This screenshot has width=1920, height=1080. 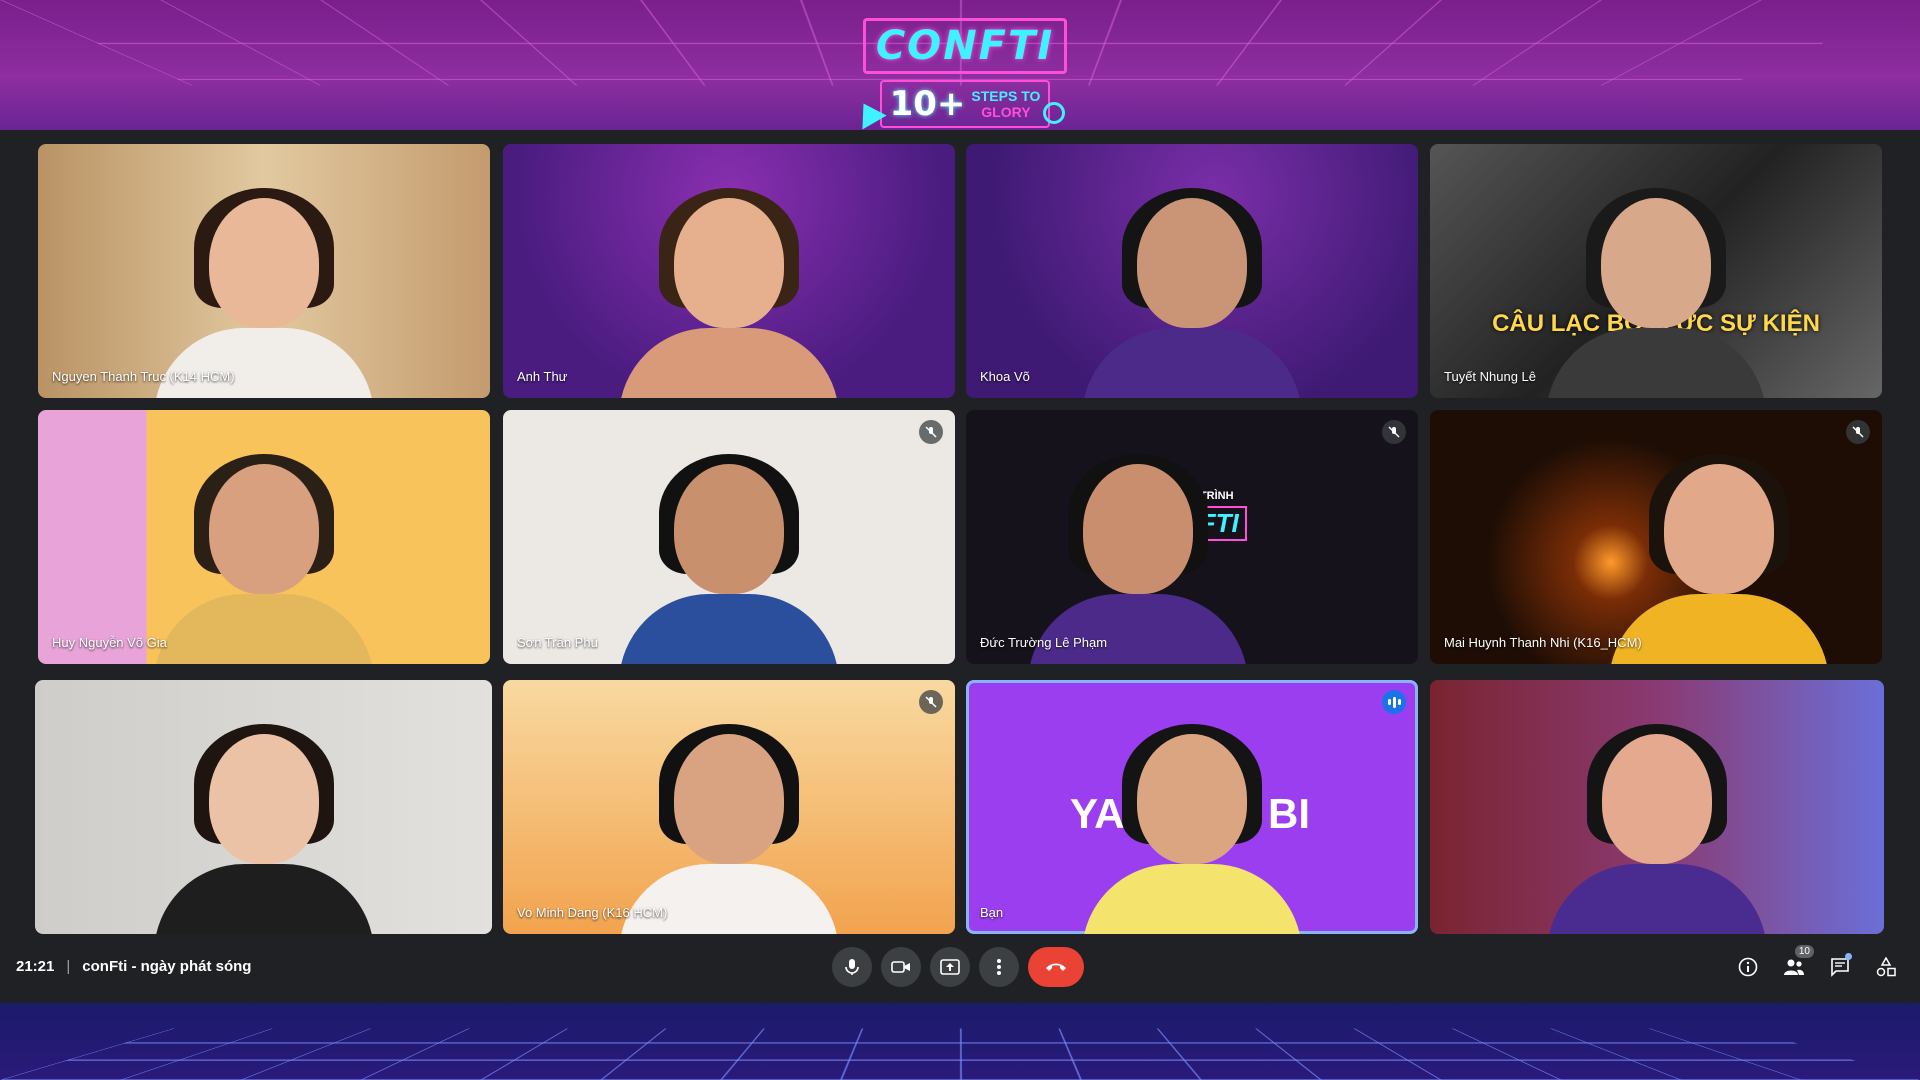 I want to click on present-icon, so click(x=950, y=967).